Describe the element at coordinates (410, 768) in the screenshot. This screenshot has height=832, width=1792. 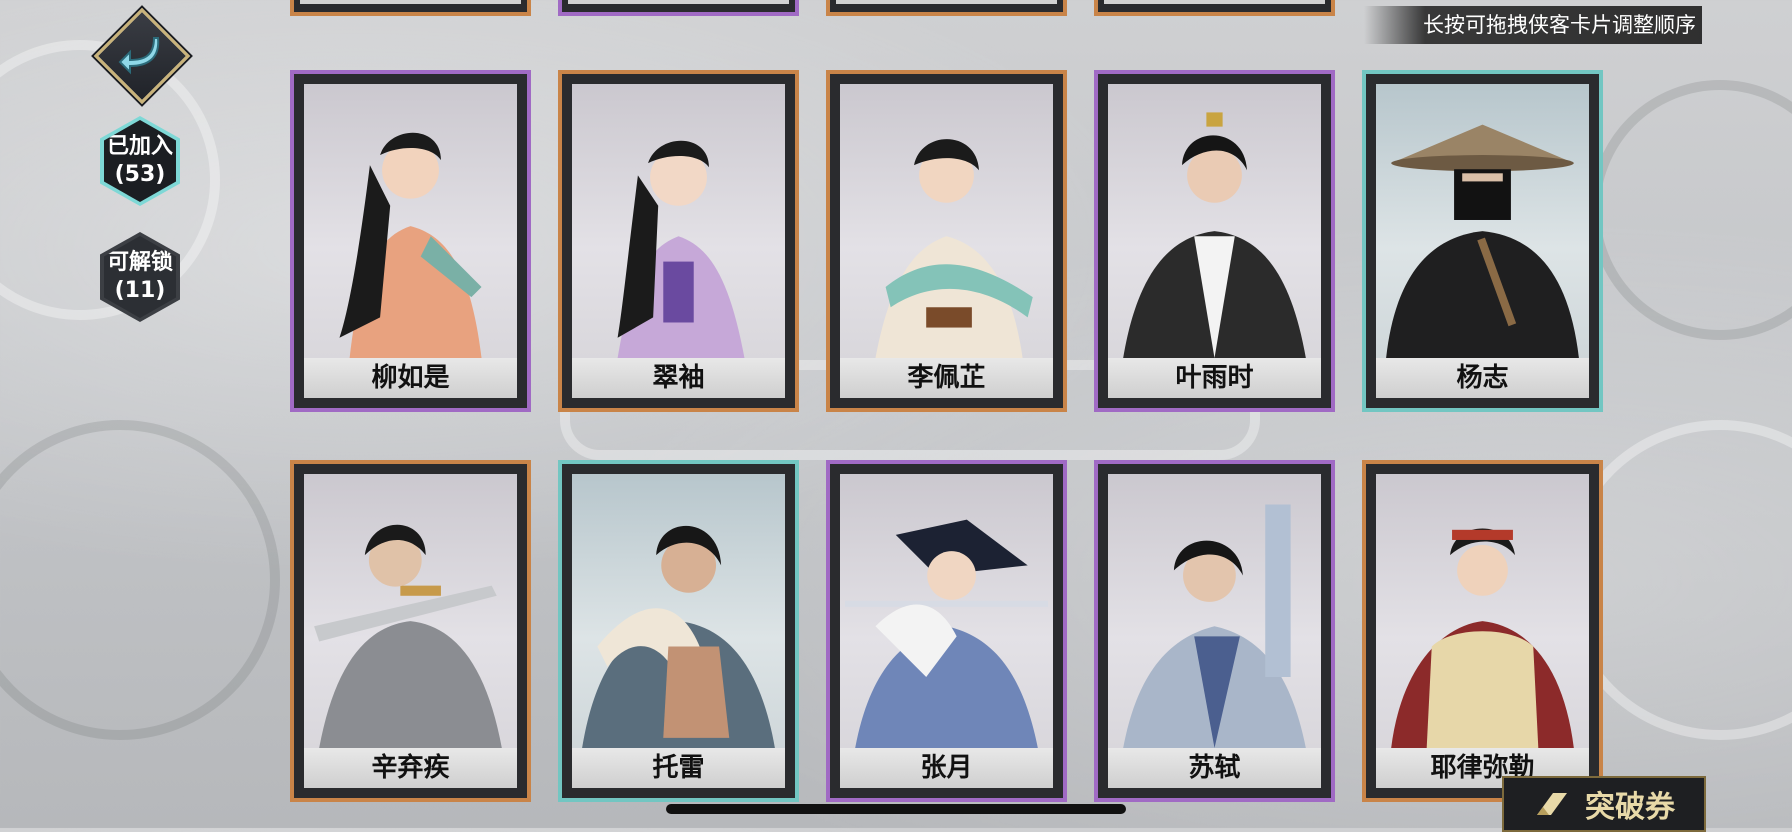
I see `hero-name: 辛弃疾` at that location.